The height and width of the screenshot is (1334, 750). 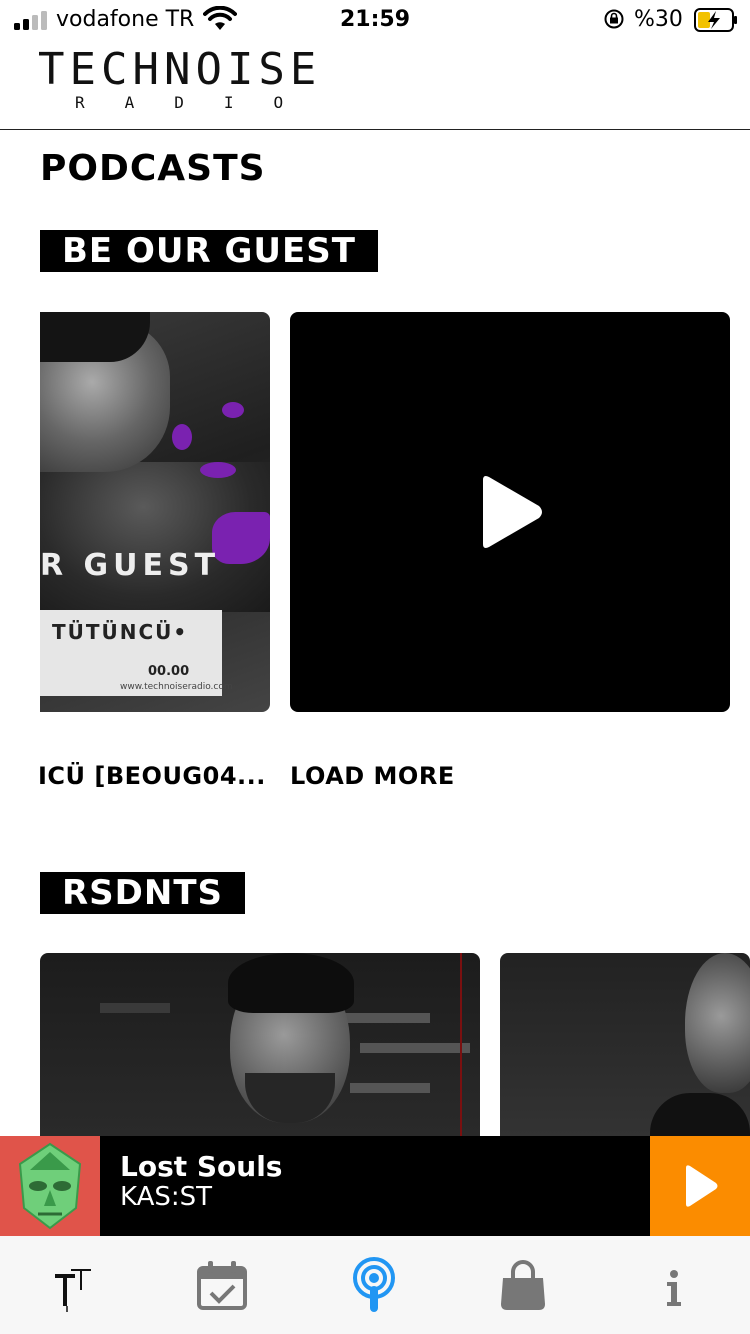 I want to click on status-bar: vodafone TR 21:59 %30, so click(x=375, y=20).